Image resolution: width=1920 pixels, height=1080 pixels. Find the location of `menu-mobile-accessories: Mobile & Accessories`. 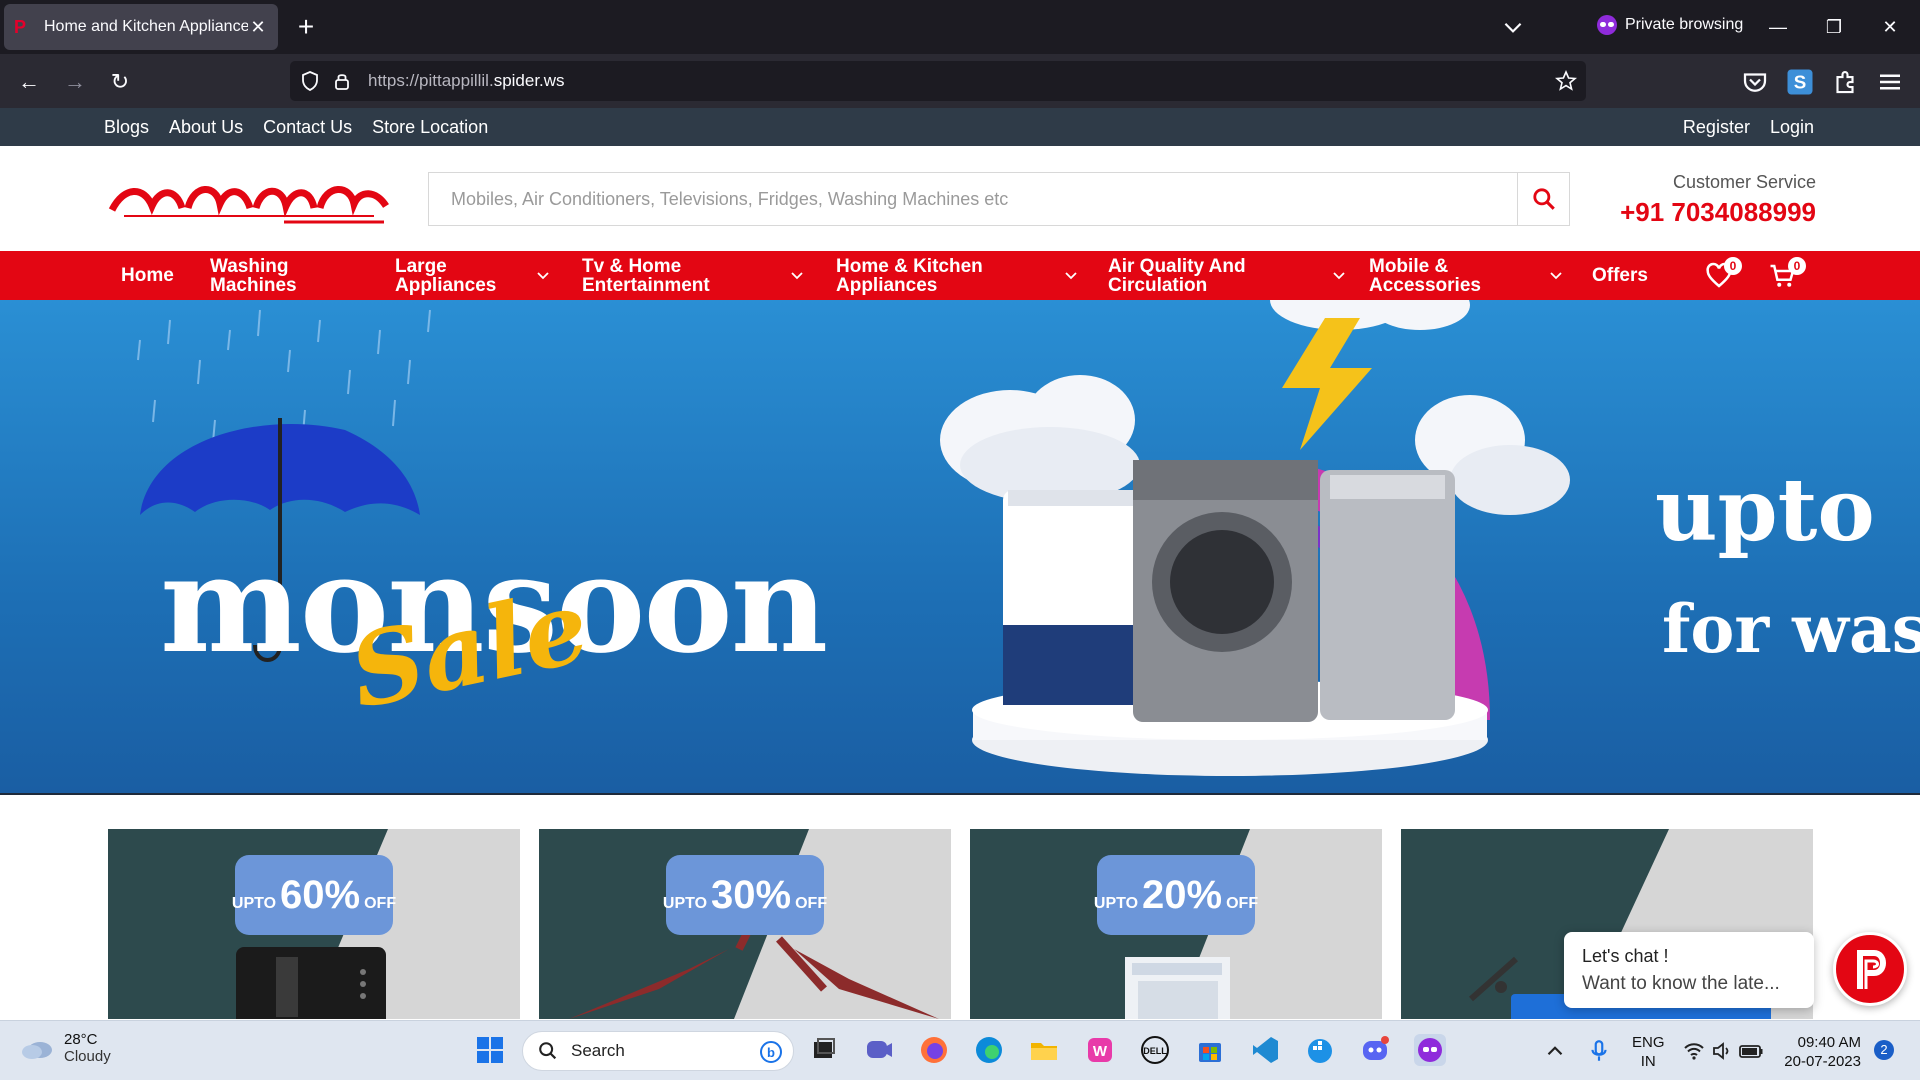

menu-mobile-accessories: Mobile & Accessories is located at coordinates (1466, 275).